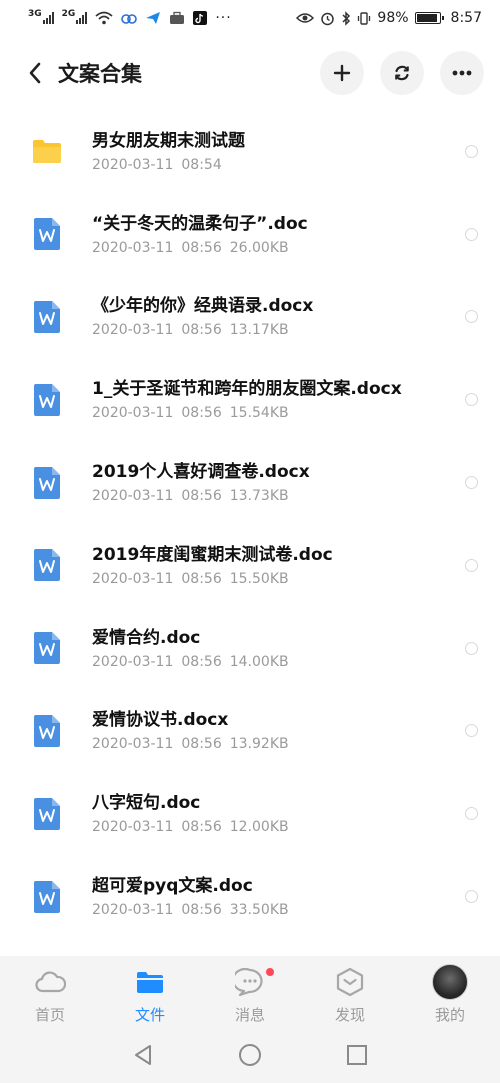 The height and width of the screenshot is (1083, 500). What do you see at coordinates (357, 1055) in the screenshot?
I see `recents-square-icon` at bounding box center [357, 1055].